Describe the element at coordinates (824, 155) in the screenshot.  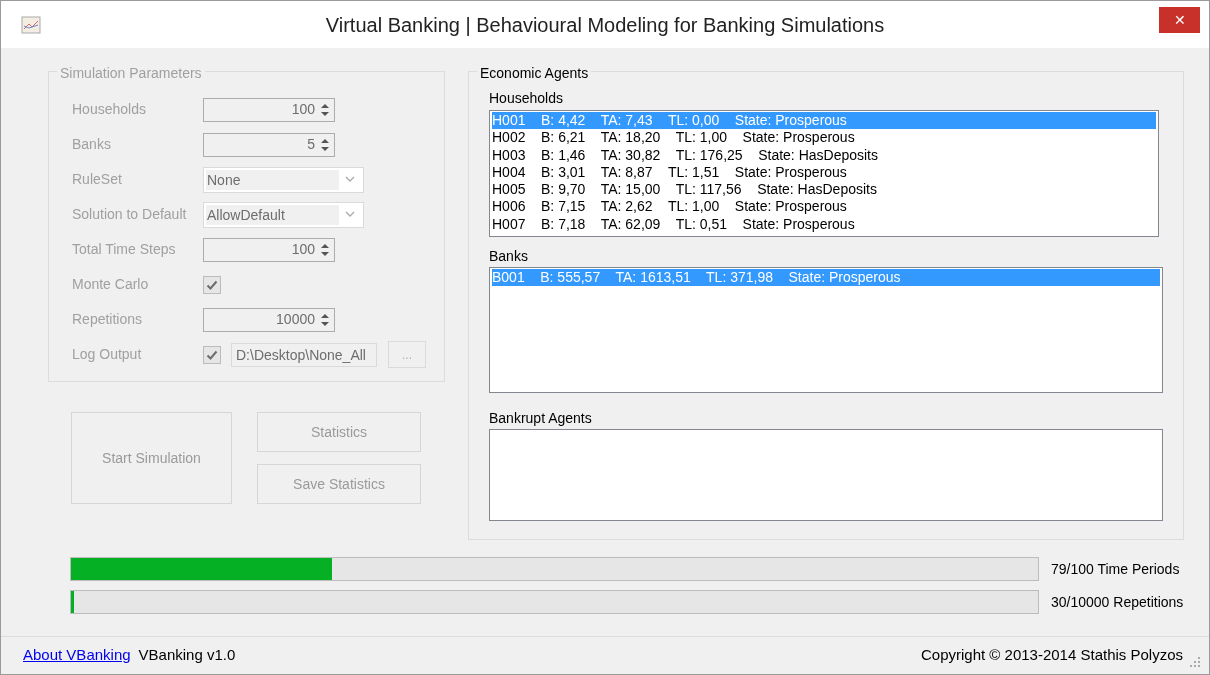
I see `list-item: H003 B: 1,46 TA: 30,82 TL: 176,25 State: HasDeposits` at that location.